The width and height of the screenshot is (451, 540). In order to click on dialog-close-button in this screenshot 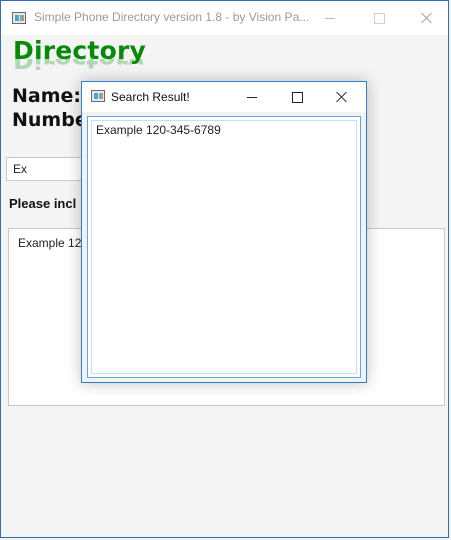, I will do `click(342, 97)`.